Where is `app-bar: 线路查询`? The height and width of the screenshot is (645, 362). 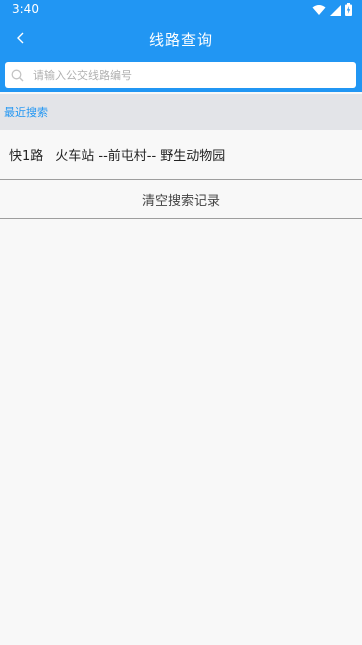
app-bar: 线路查询 is located at coordinates (181, 39).